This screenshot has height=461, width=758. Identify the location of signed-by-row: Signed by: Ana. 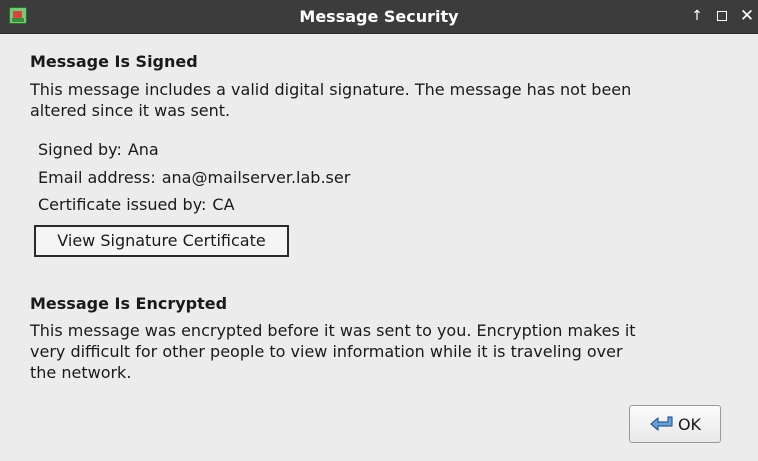
(98, 149).